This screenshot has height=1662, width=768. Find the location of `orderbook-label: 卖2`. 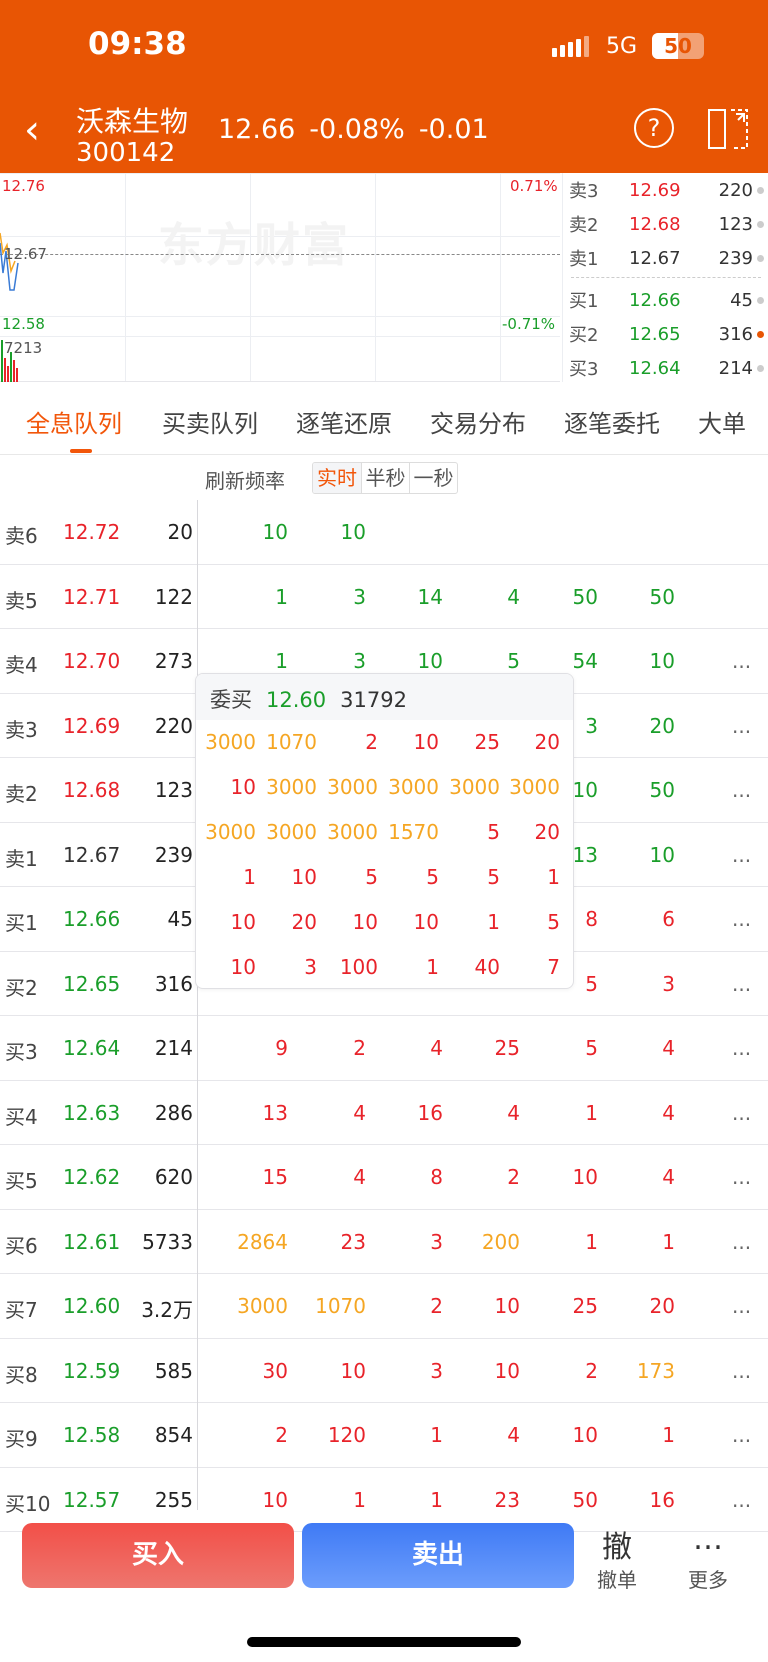

orderbook-label: 卖2 is located at coordinates (584, 225).